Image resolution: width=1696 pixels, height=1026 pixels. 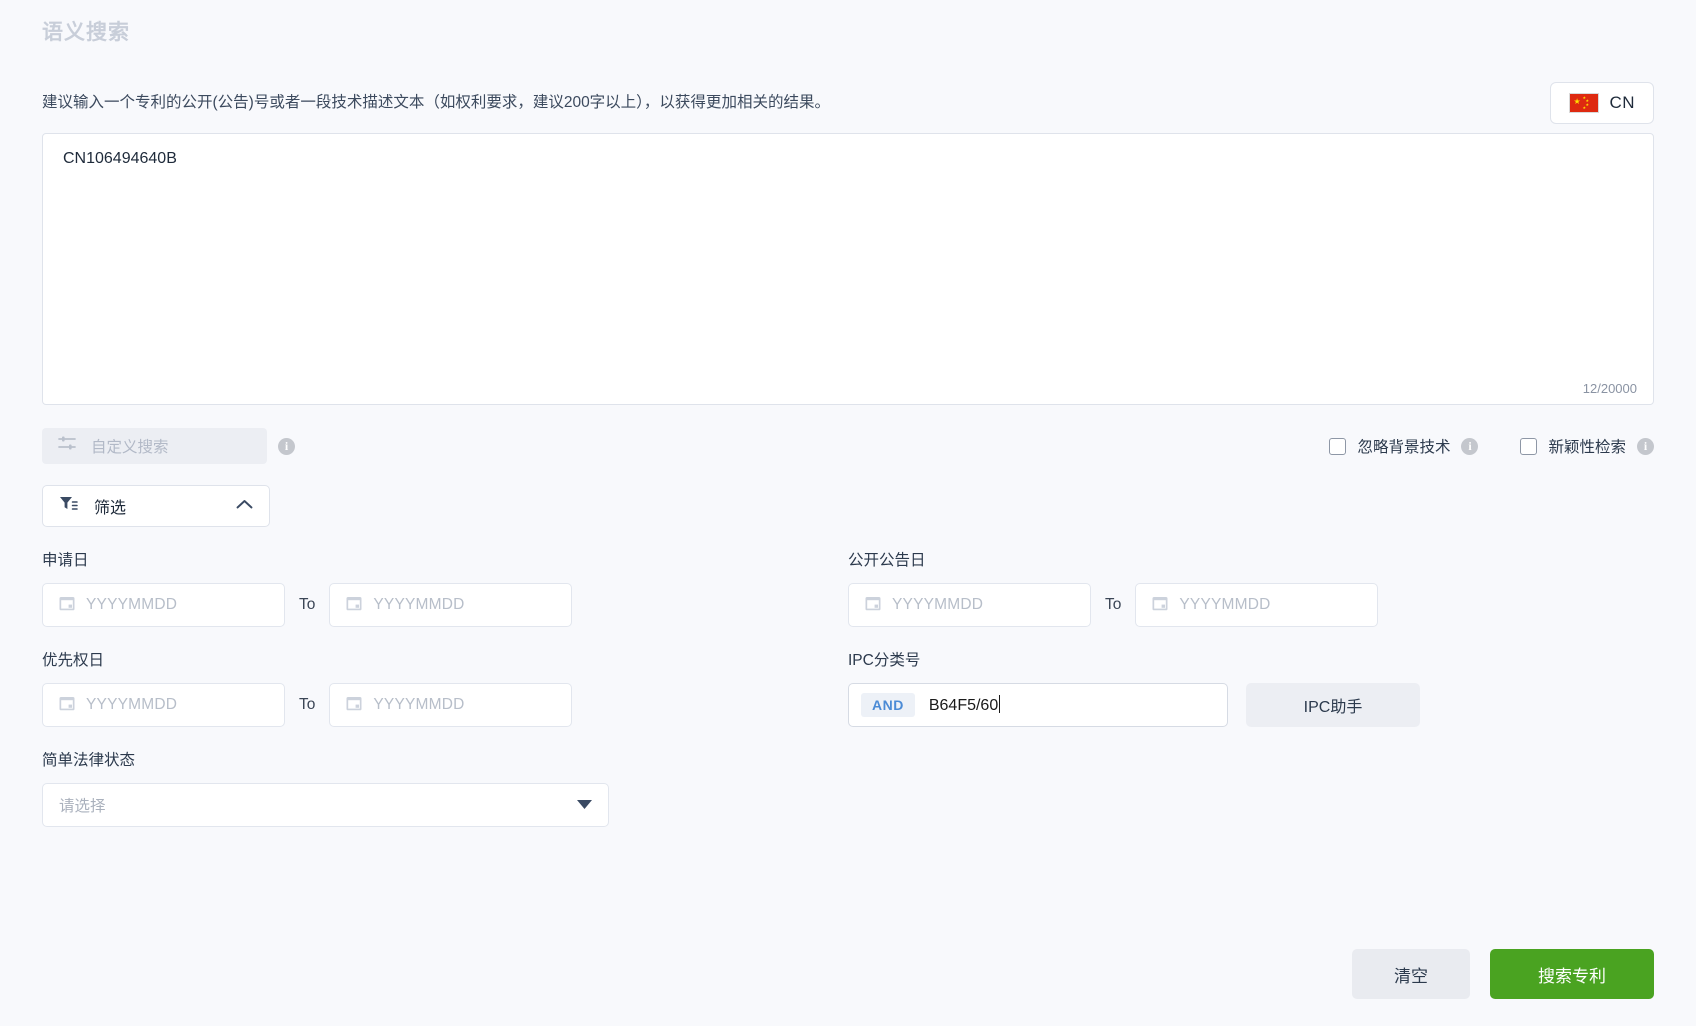 I want to click on ipc-input-value: B64F5/60, so click(x=964, y=704).